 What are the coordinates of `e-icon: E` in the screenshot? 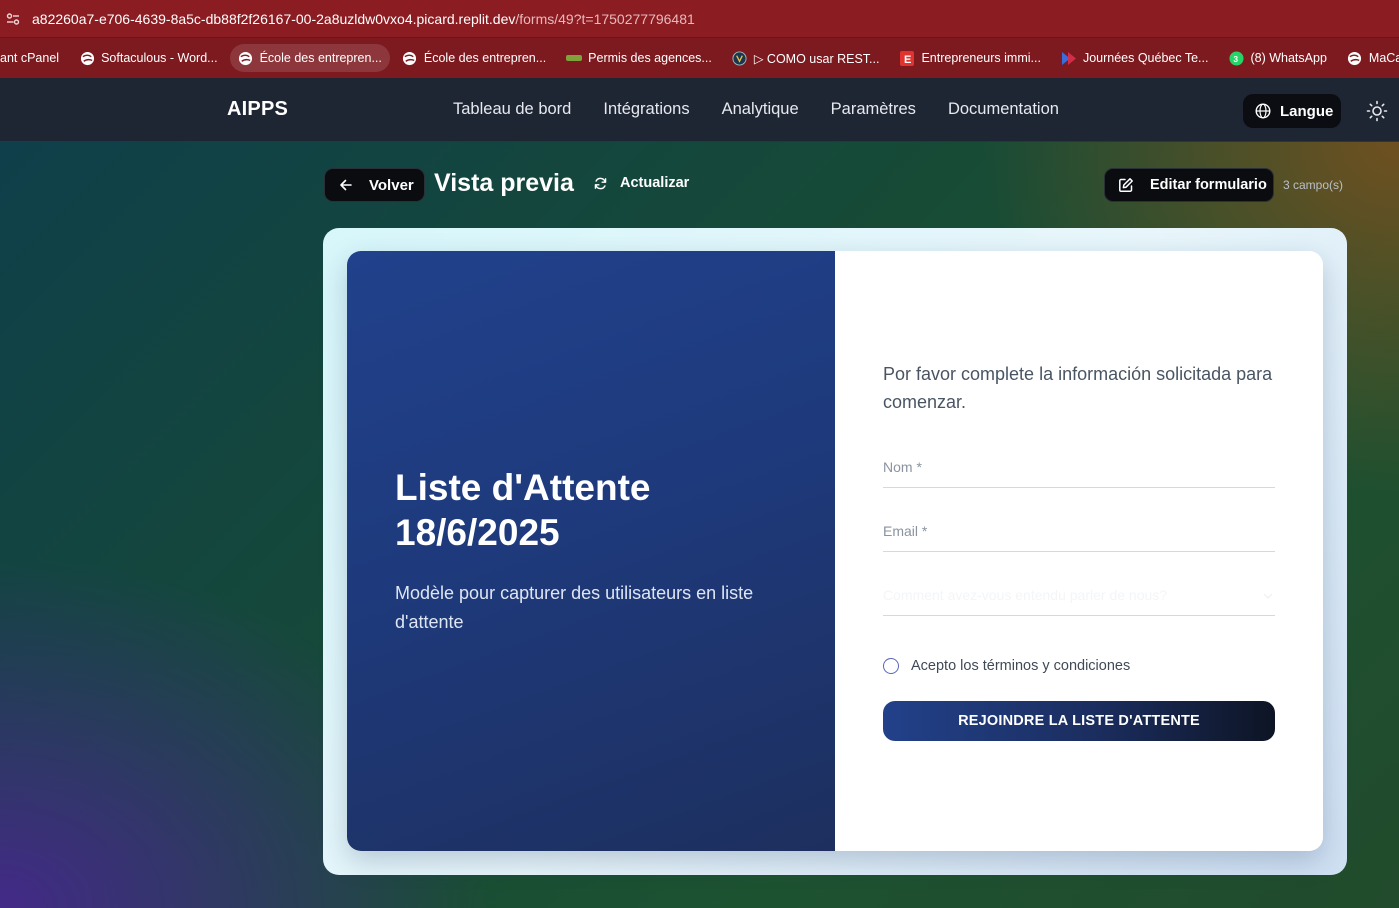 It's located at (907, 58).